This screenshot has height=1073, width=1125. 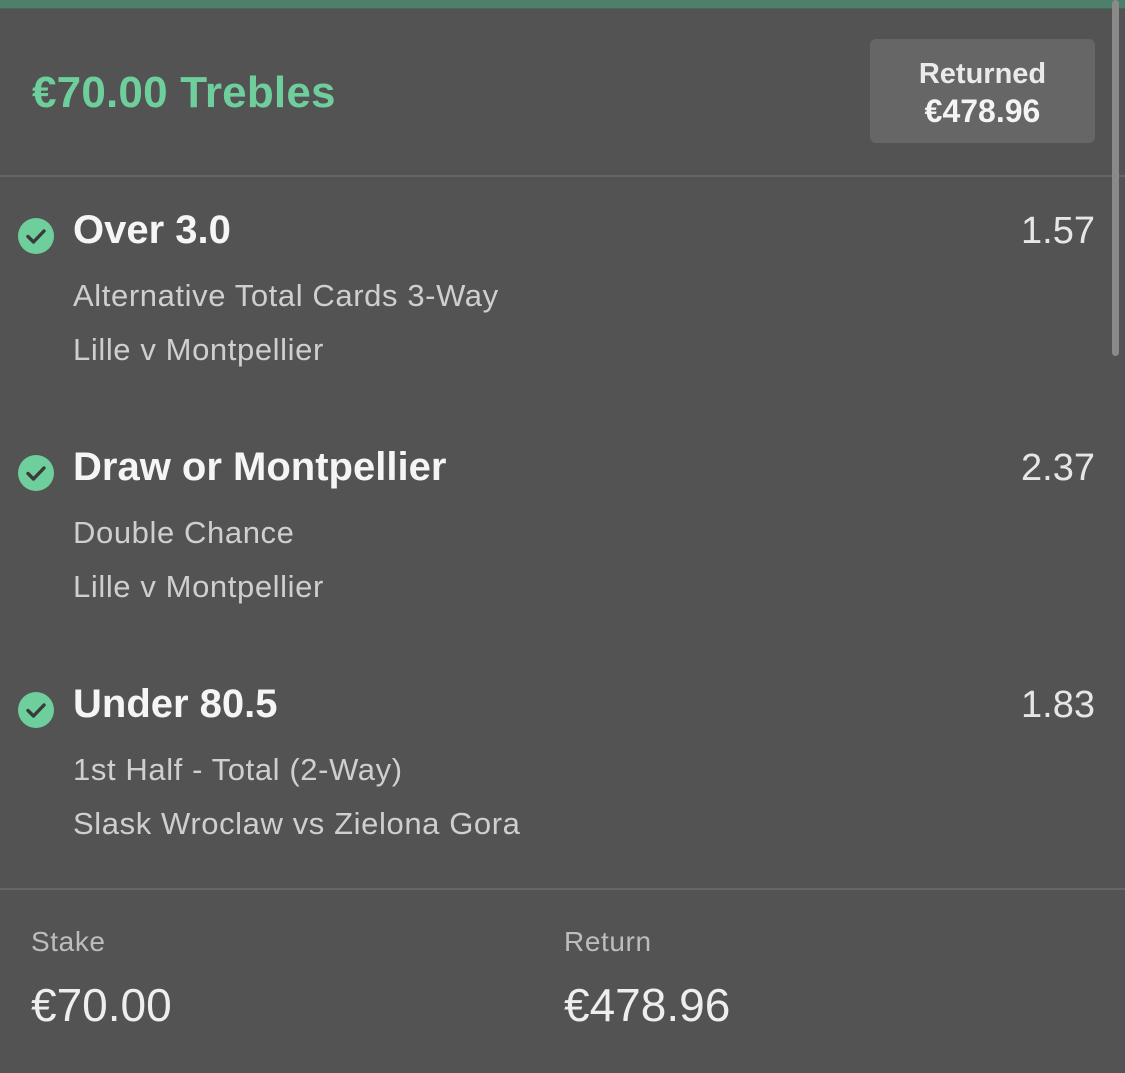 I want to click on selection-event: Slask Wroclaw vs Zielona Gora, so click(x=297, y=823).